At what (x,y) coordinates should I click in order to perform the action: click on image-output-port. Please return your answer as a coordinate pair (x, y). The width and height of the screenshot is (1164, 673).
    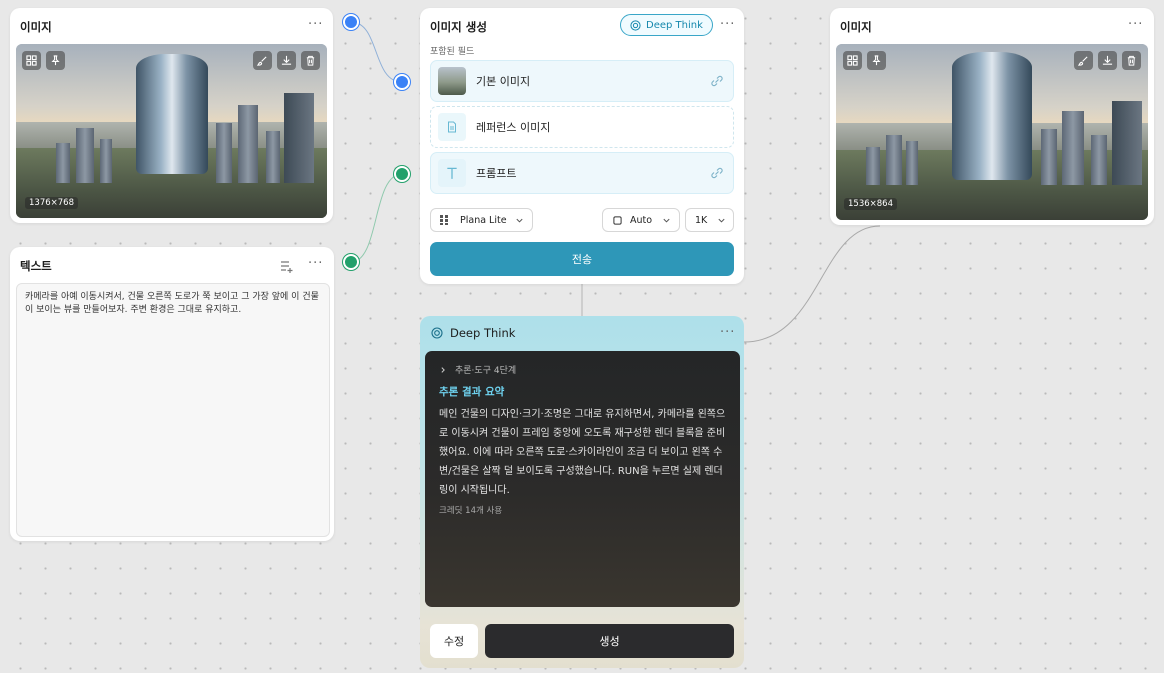
    Looking at the image, I should click on (351, 22).